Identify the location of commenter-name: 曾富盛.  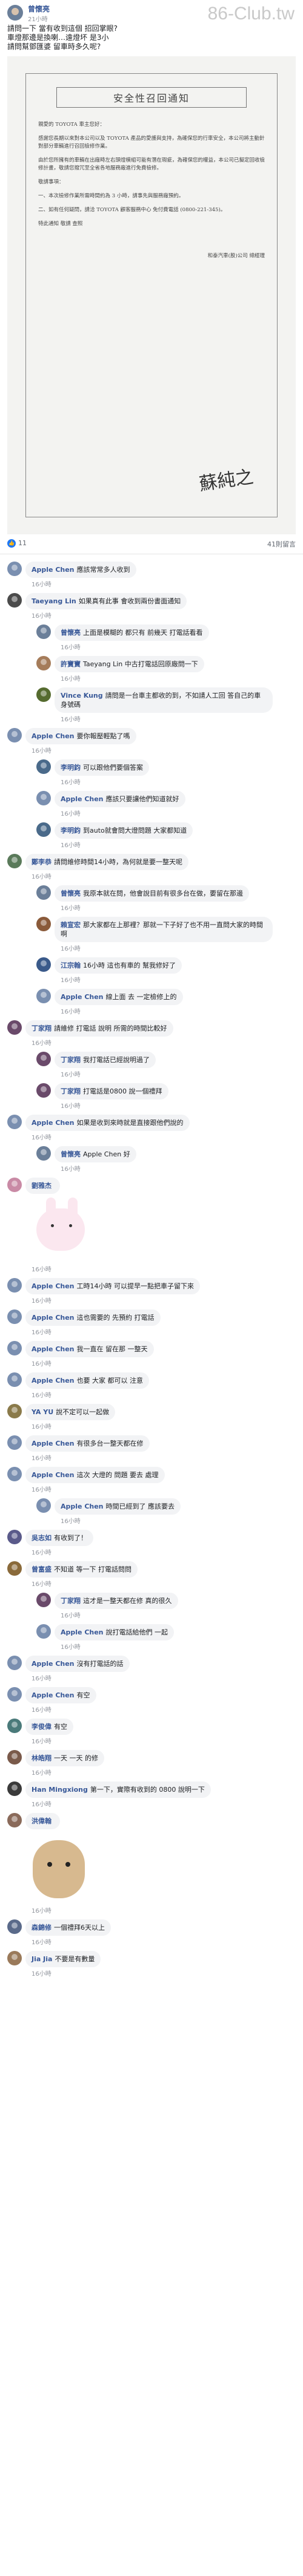
(42, 1569).